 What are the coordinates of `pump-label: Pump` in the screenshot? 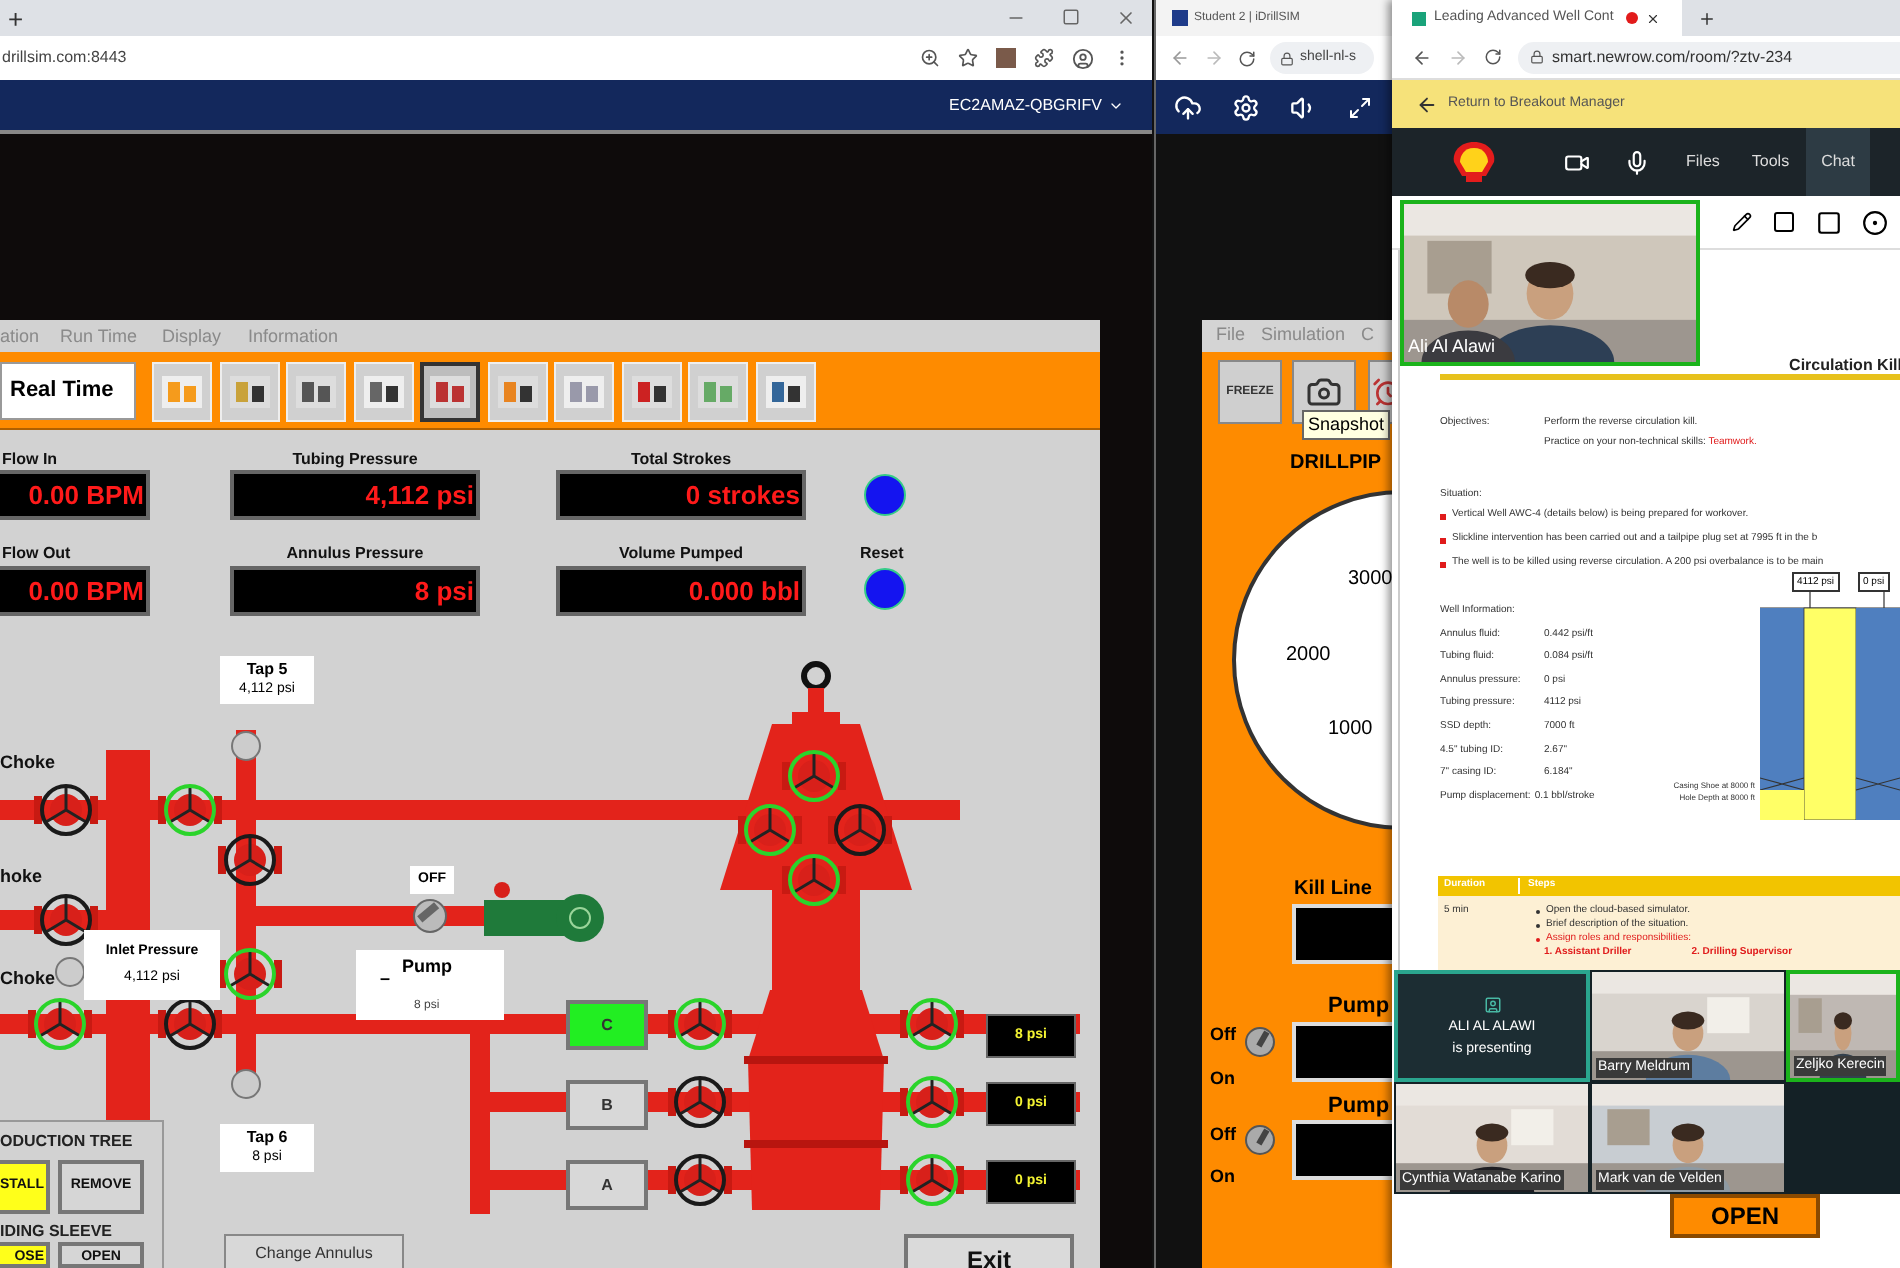 It's located at (427, 967).